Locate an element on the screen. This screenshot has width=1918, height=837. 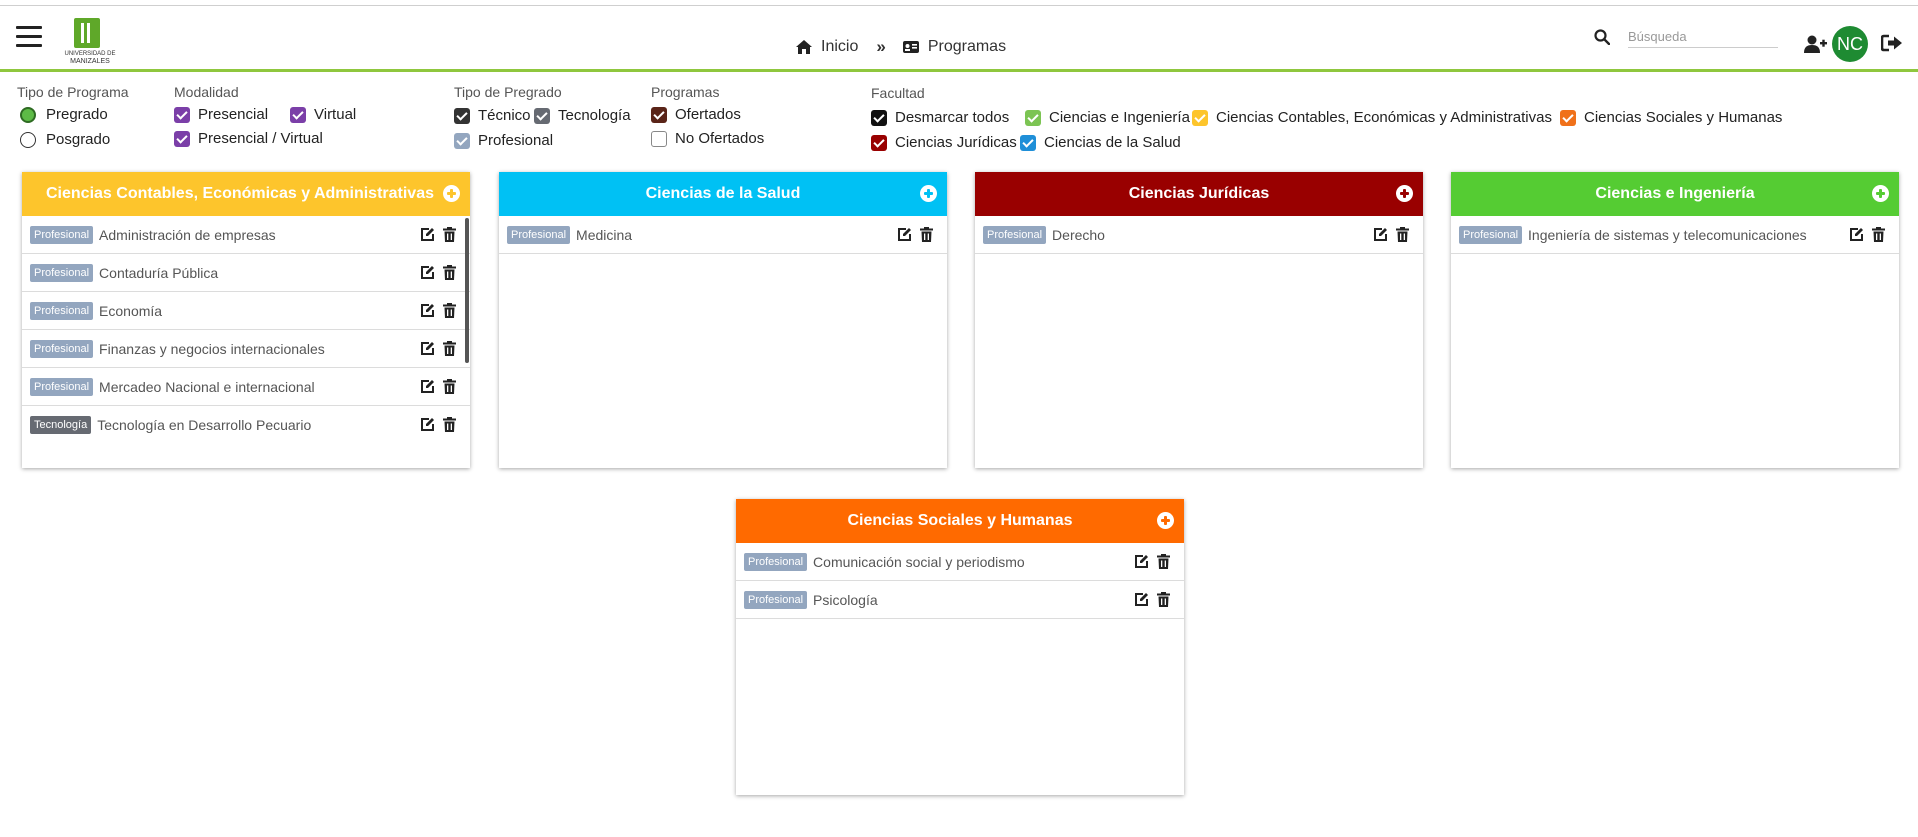
checkbox-virtual: Virtual is located at coordinates (323, 114).